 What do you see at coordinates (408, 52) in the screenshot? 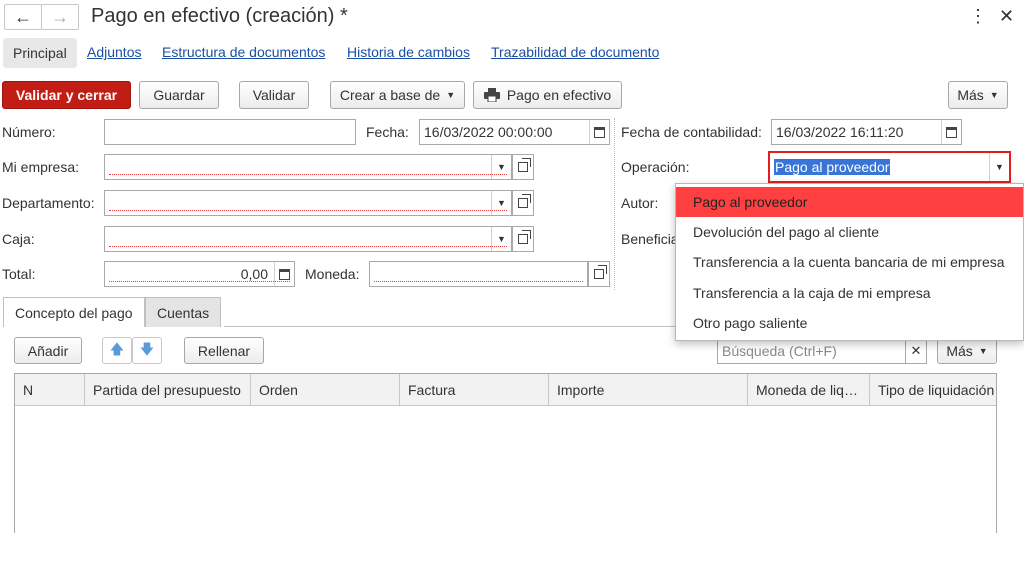
I see `tab-historia-cambios: Historia de cambios` at bounding box center [408, 52].